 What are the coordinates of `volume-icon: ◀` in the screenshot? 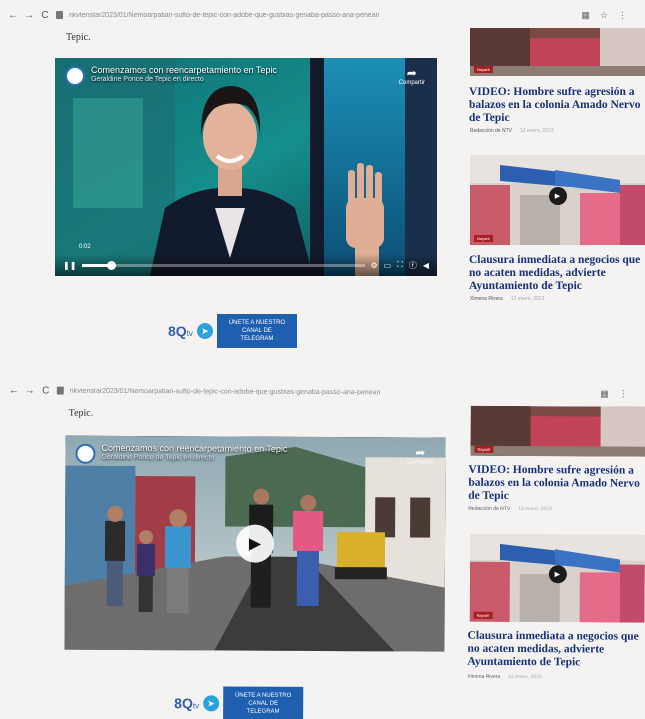 It's located at (426, 265).